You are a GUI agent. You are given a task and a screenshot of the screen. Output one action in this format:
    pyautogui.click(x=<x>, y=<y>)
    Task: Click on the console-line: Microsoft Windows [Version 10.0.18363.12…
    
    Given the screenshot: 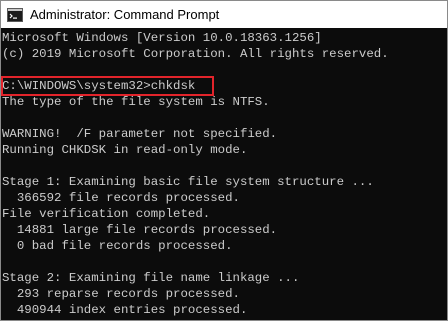 What is the action you would take?
    pyautogui.click(x=162, y=38)
    